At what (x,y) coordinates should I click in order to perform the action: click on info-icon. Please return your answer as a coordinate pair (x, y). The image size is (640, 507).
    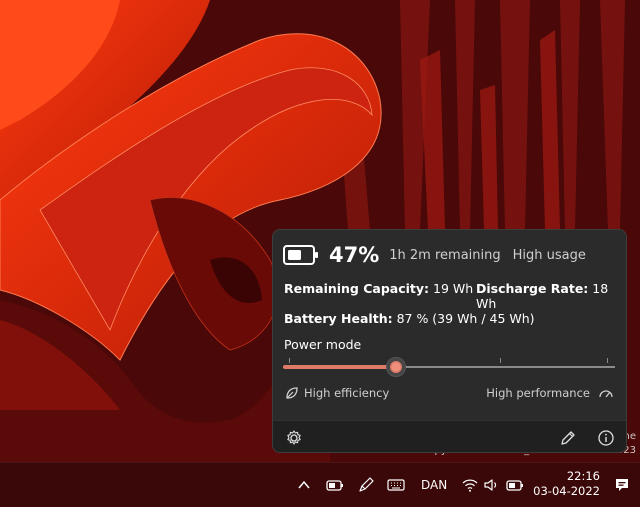
    Looking at the image, I should click on (606, 438).